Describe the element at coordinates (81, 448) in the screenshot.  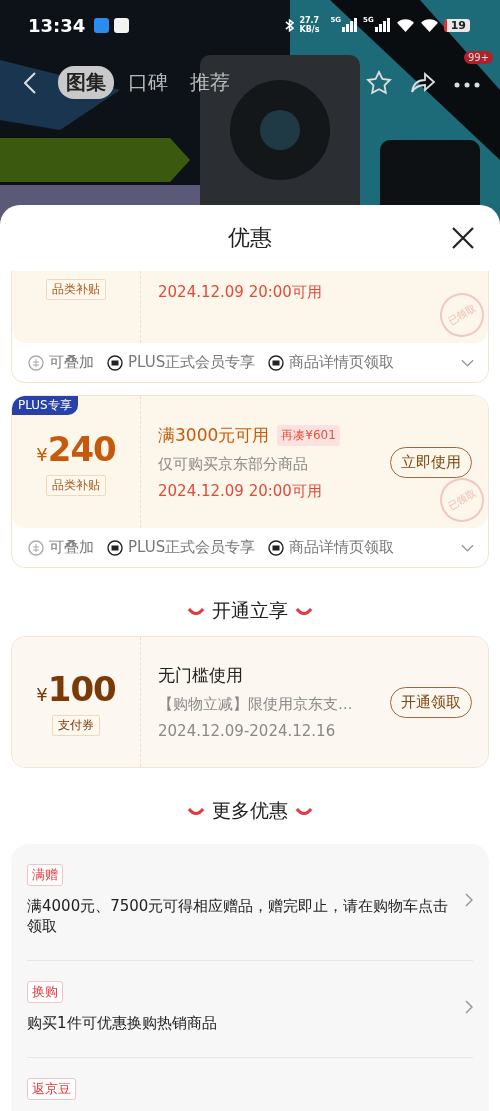
I see `coupon-amount: 240` at that location.